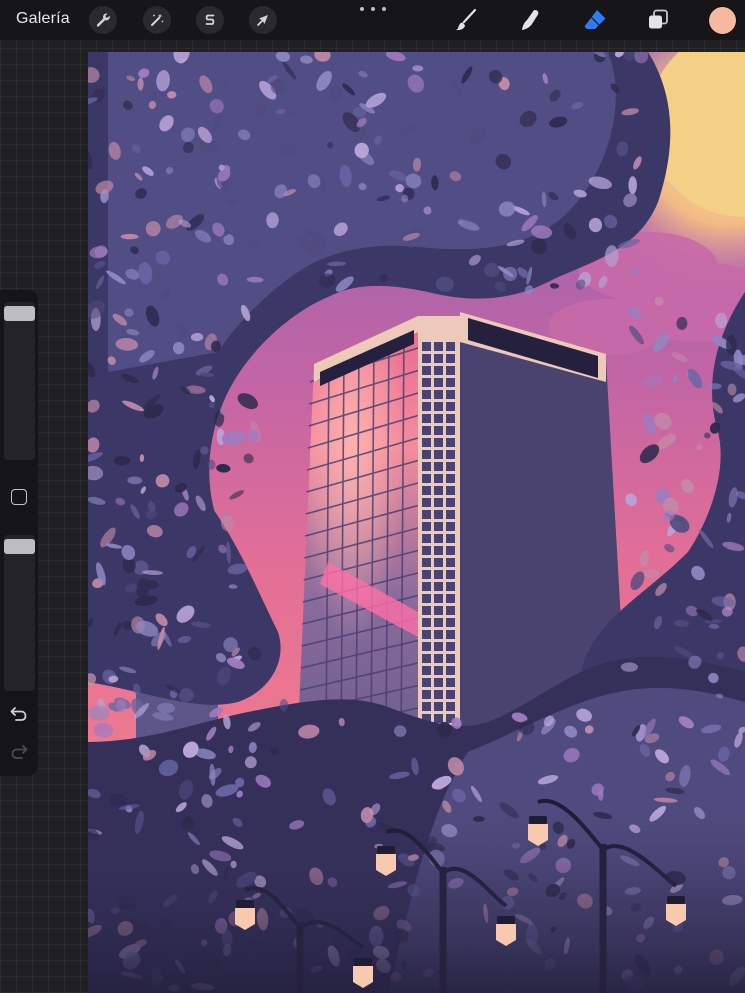  I want to click on redo-button, so click(19, 752).